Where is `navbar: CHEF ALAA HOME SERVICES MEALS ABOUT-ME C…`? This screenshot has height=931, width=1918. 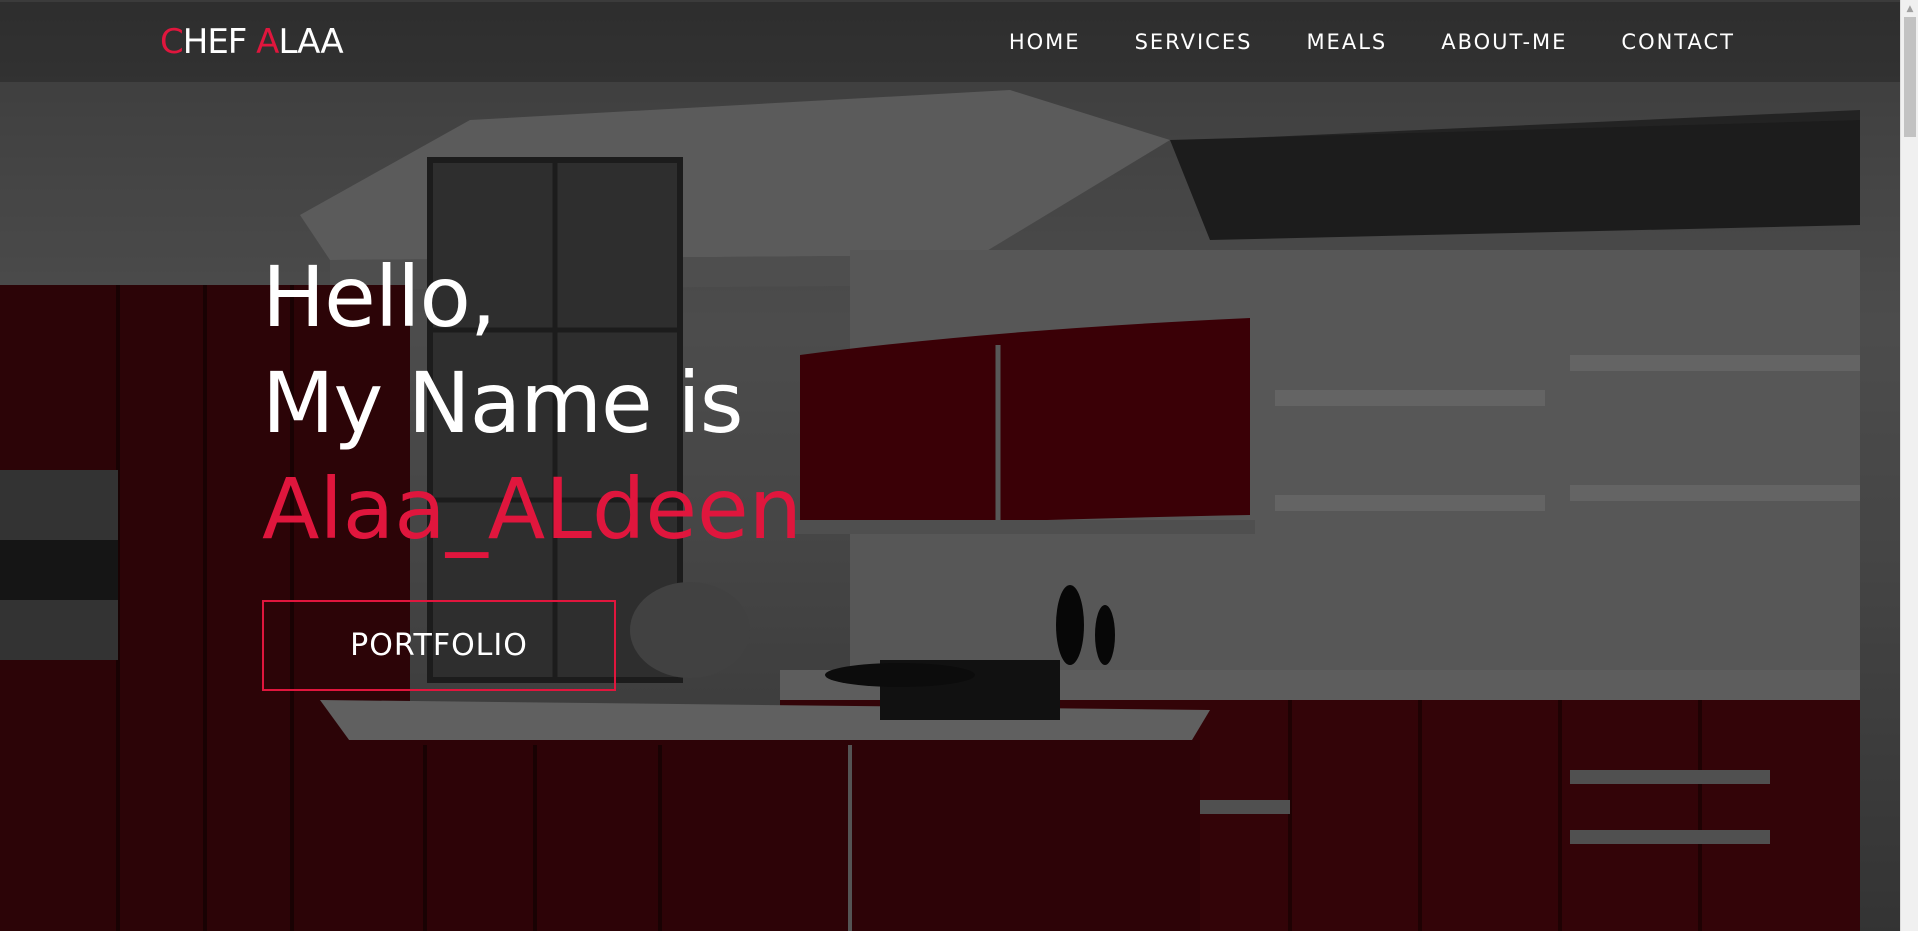 navbar: CHEF ALAA HOME SERVICES MEALS ABOUT-ME C… is located at coordinates (950, 42).